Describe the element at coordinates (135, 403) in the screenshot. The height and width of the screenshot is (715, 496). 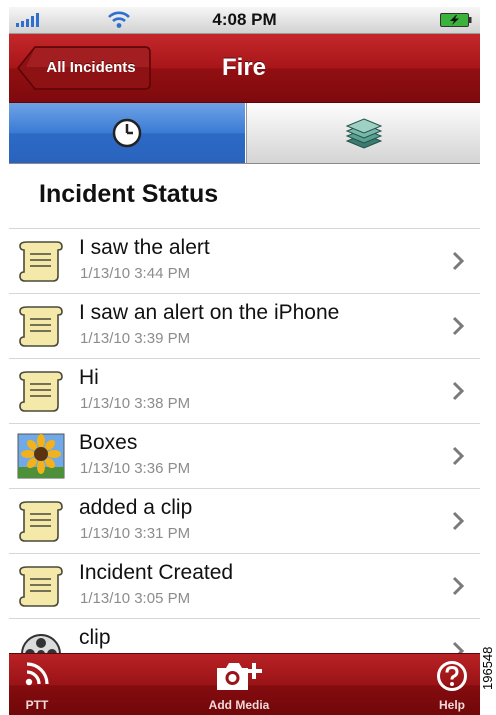
I see `item-timestamp: 1/13/10 3:38 PM` at that location.